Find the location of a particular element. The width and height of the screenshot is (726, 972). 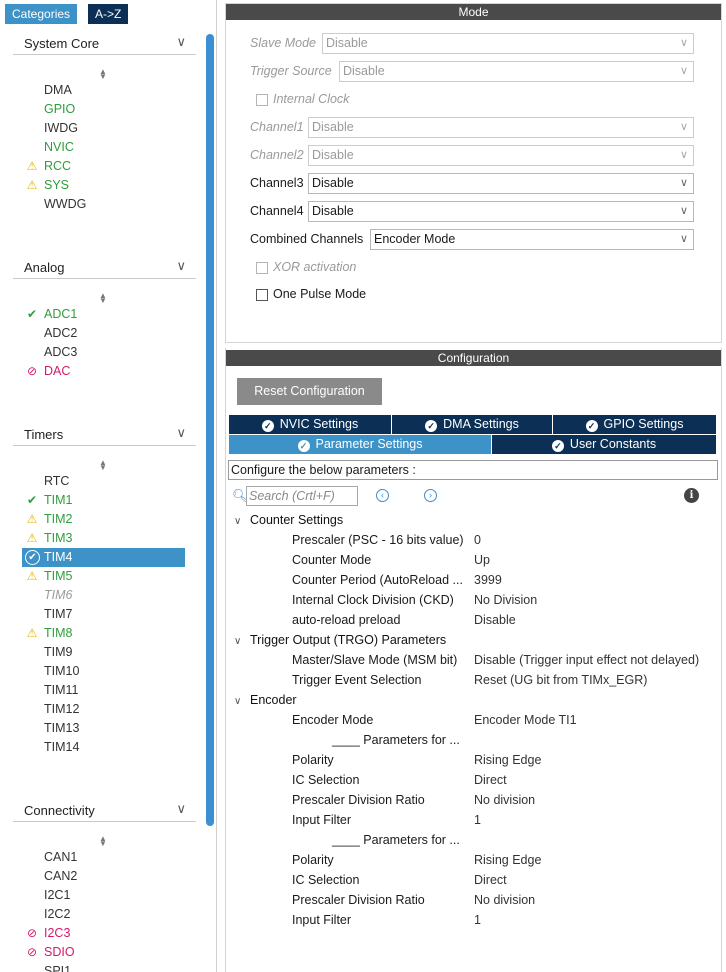

category-header-connectivity: Connectivity ∨ is located at coordinates (104, 811).